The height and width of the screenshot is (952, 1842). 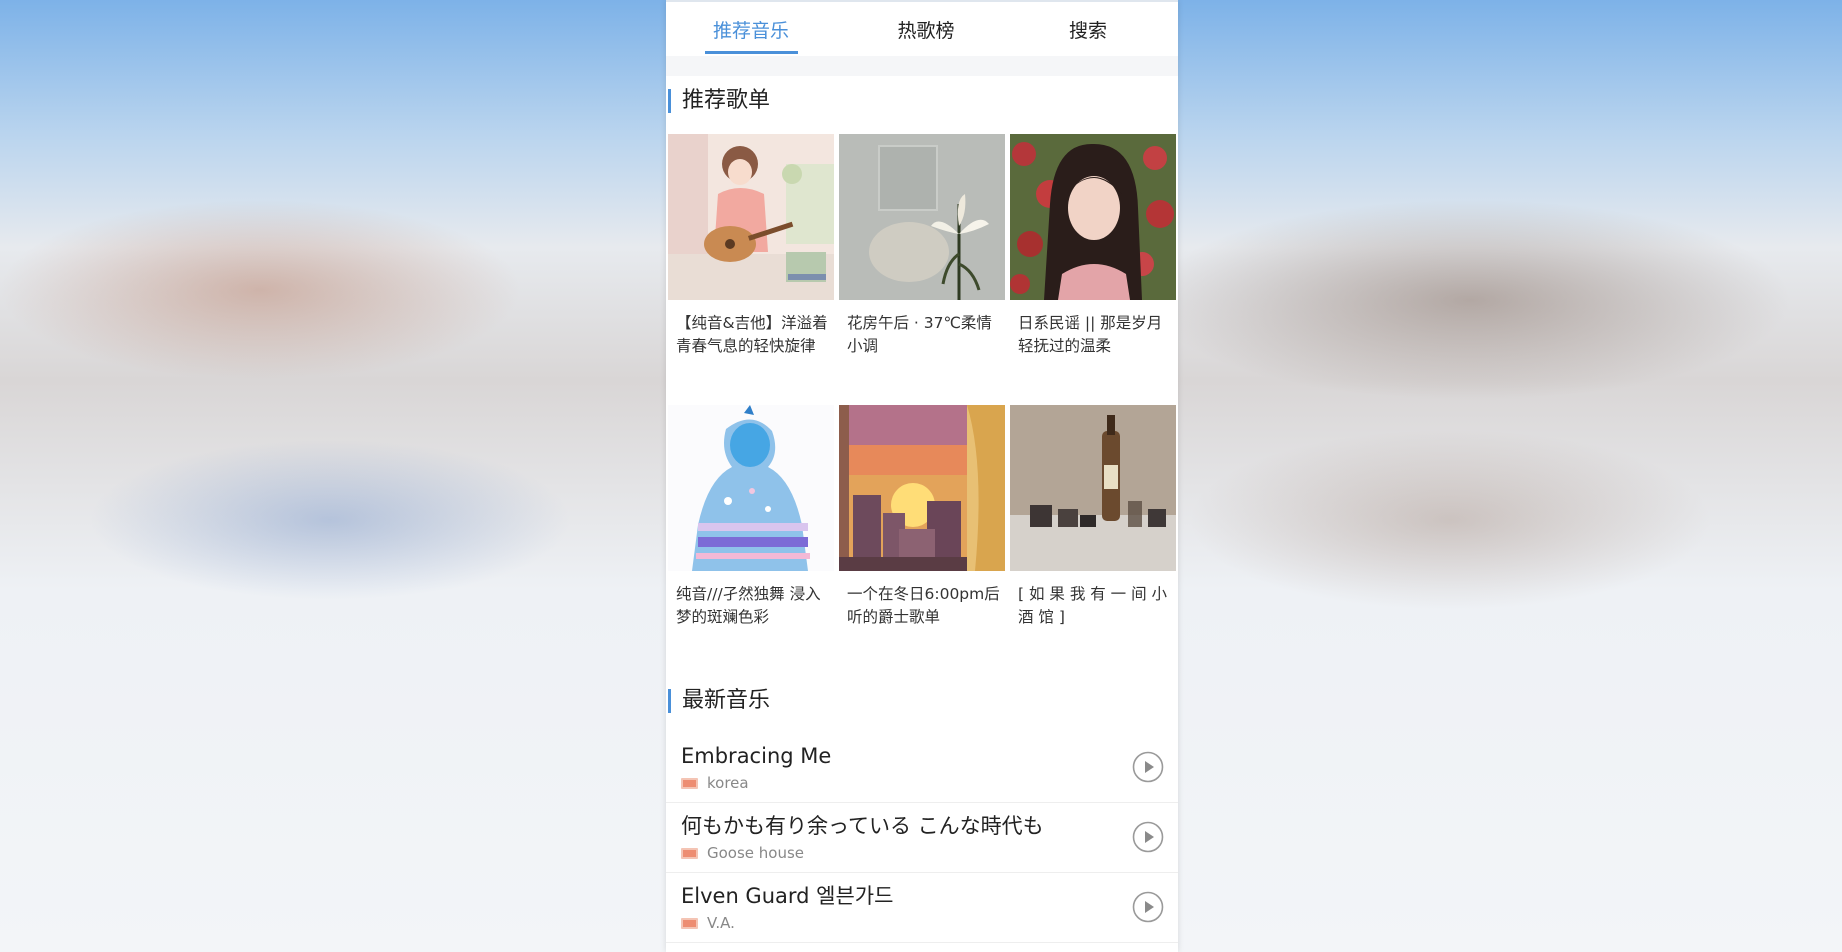 I want to click on section-divider, so click(x=922, y=66).